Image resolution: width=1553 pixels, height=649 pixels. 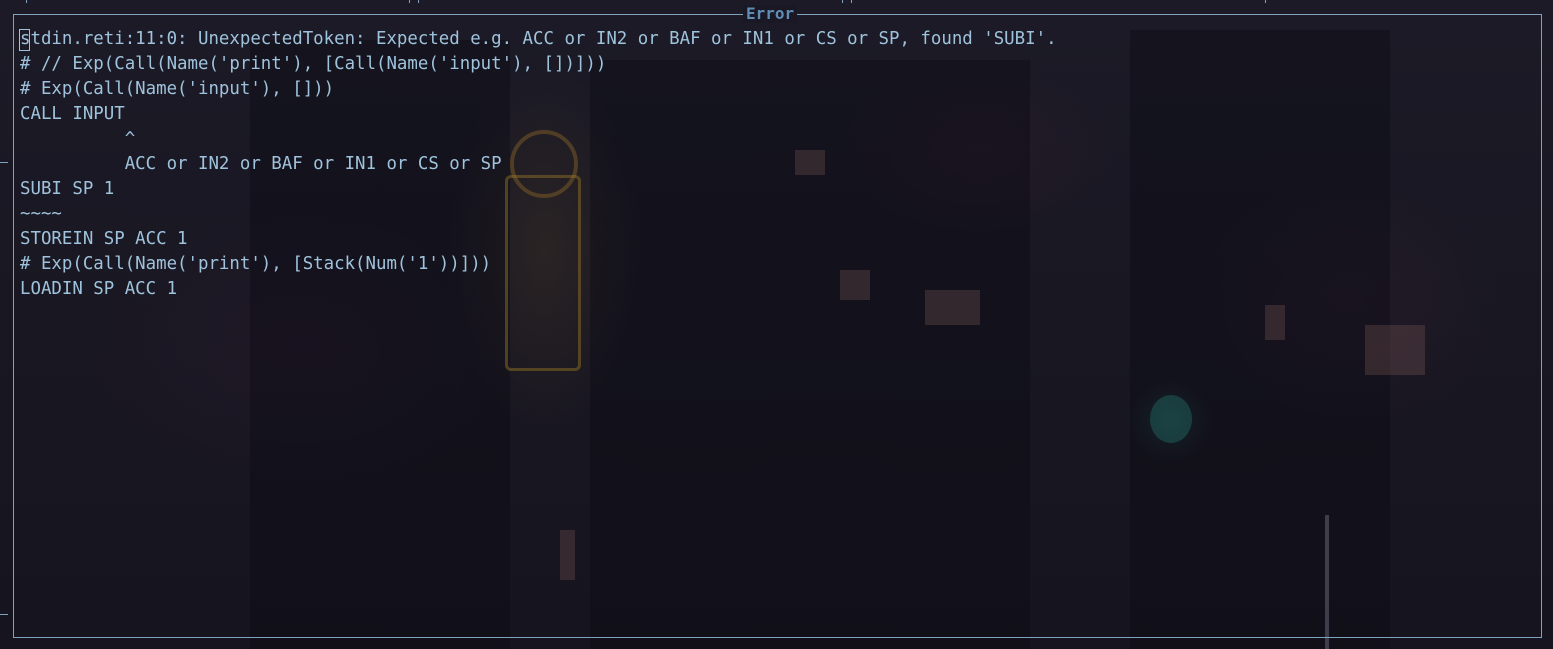 What do you see at coordinates (99, 289) in the screenshot?
I see `code-line: LOADIN SP ACC 1` at bounding box center [99, 289].